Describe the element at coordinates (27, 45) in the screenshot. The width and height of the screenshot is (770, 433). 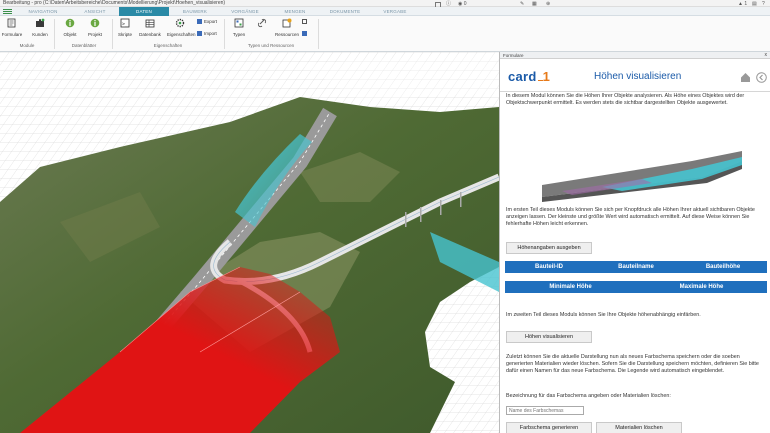
I see `group-module: Module` at that location.